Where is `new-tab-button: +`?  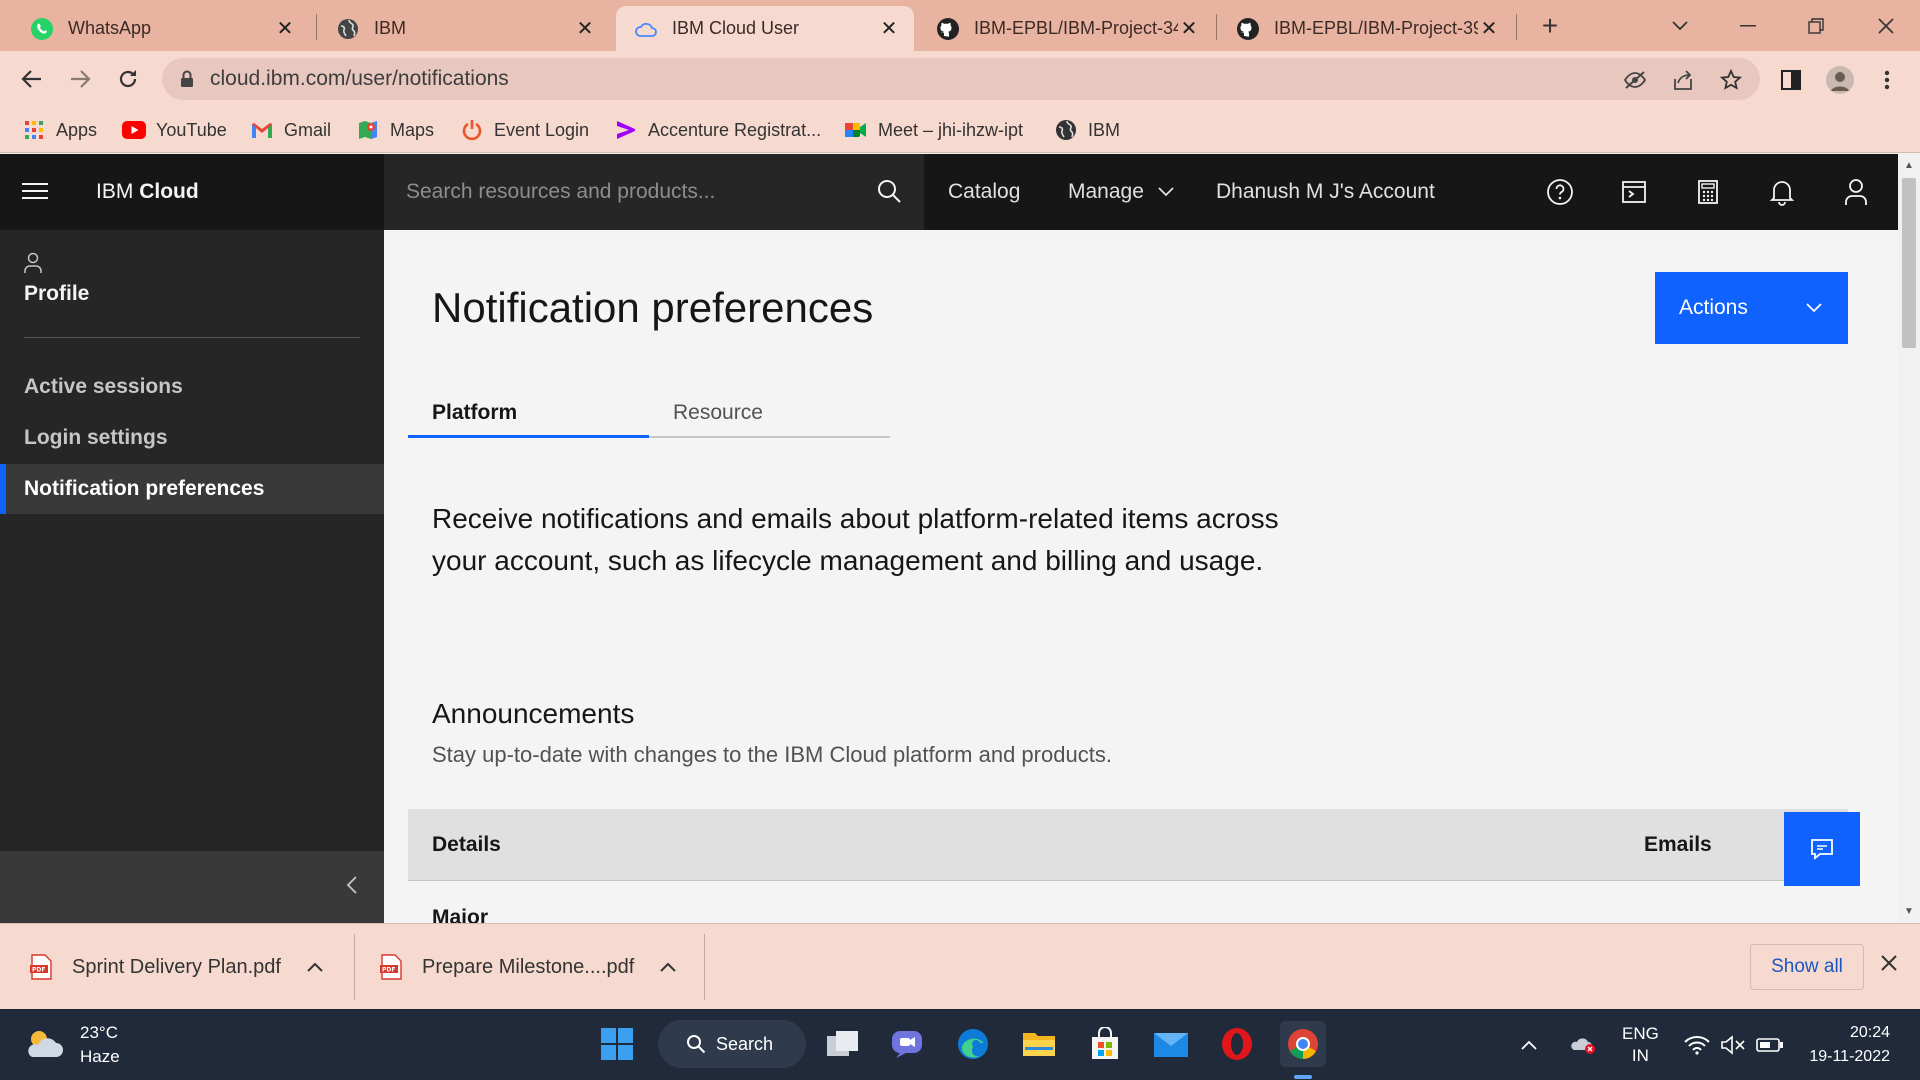
new-tab-button: + is located at coordinates (1550, 26).